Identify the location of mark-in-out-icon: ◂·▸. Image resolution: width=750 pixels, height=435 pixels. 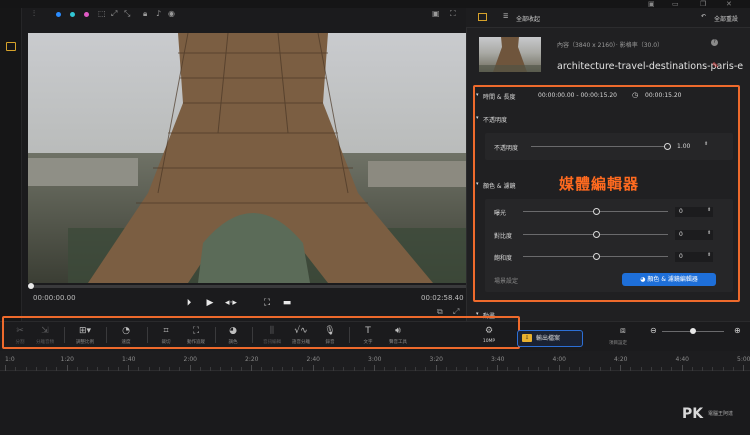
(231, 303).